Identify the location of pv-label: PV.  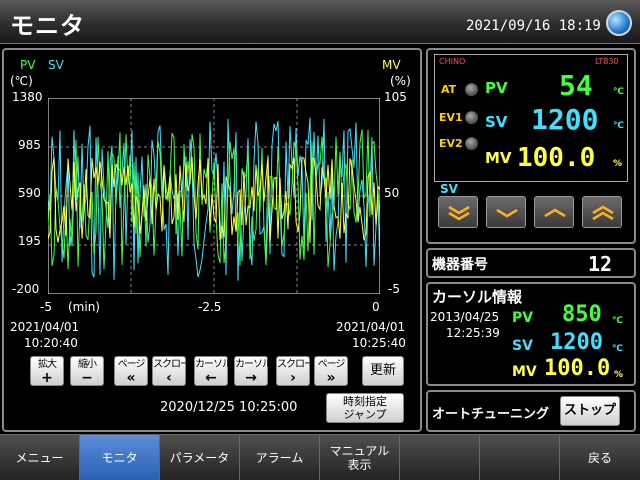
(496, 88).